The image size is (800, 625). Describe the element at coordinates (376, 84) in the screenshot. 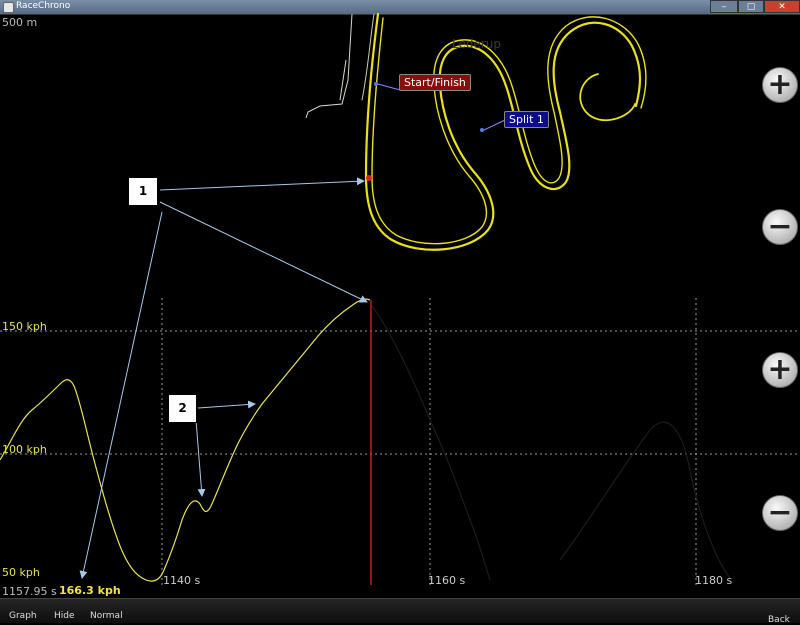

I see `start-finish-marker` at that location.